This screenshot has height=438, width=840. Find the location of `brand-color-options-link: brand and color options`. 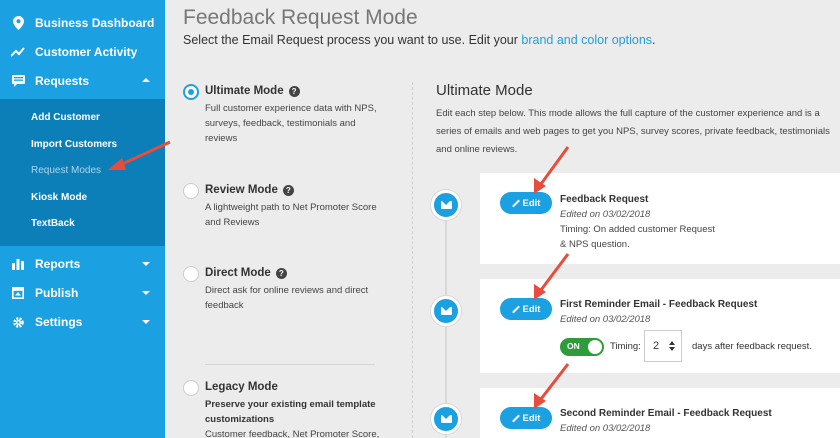

brand-color-options-link: brand and color options is located at coordinates (586, 40).